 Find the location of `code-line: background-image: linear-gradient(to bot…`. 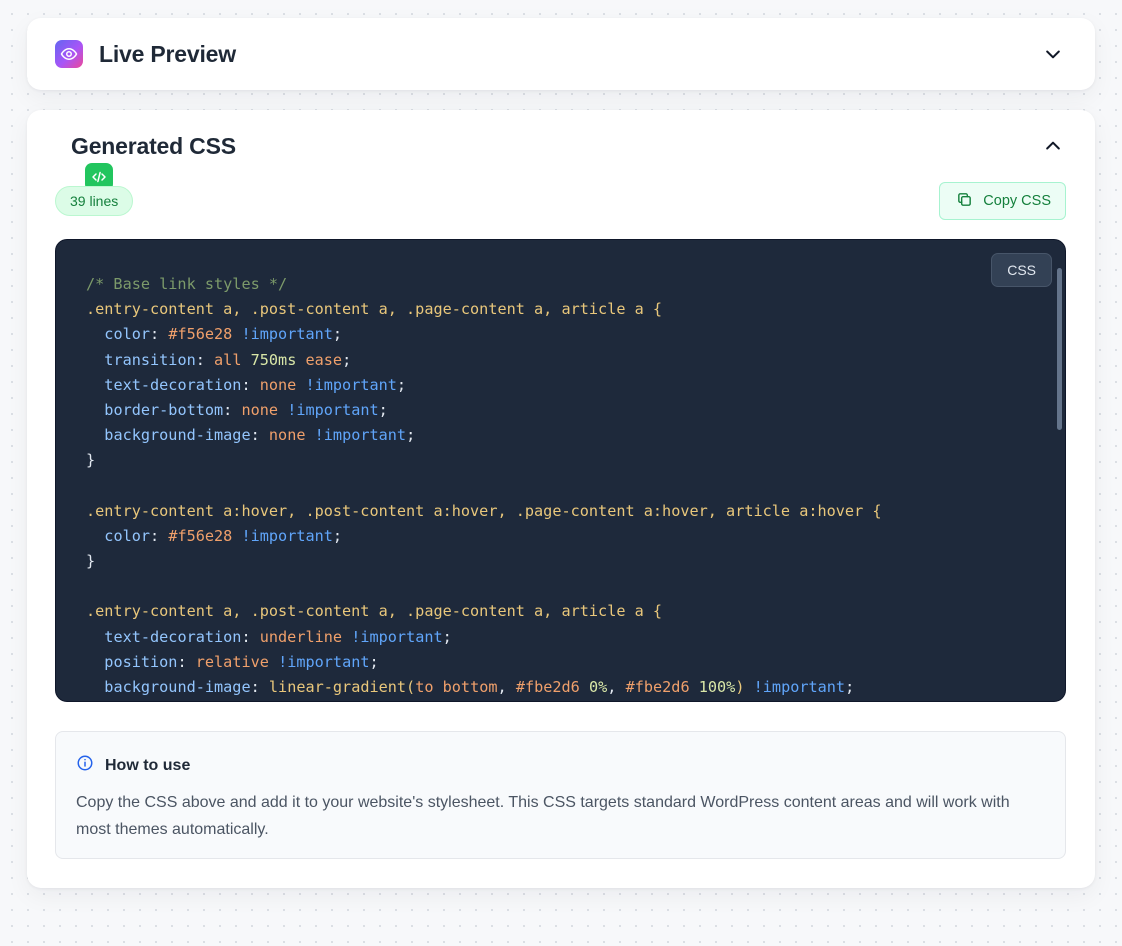

code-line: background-image: linear-gradient(to bot… is located at coordinates (479, 687).